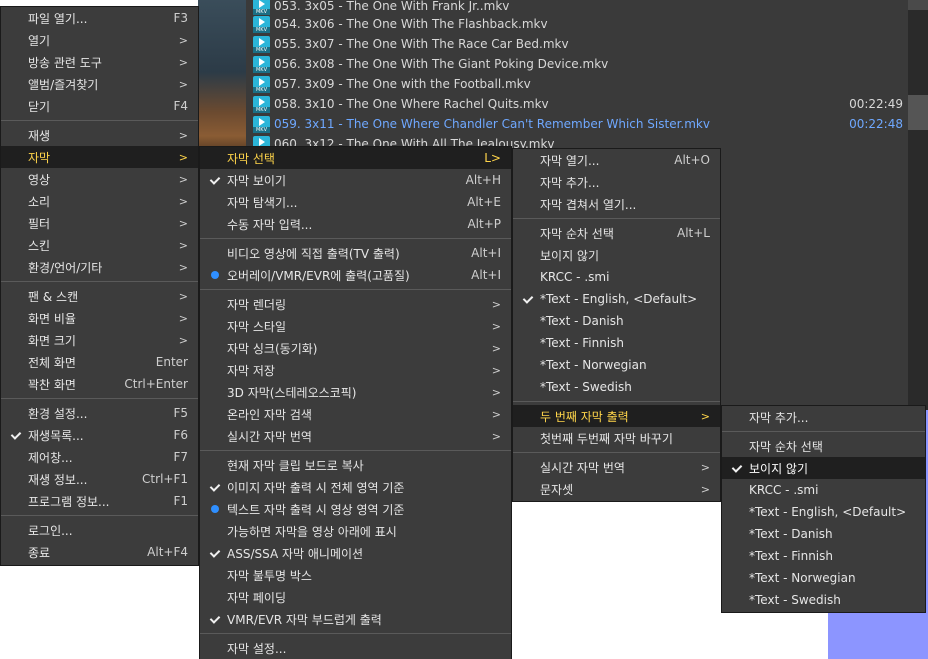 This screenshot has width=928, height=659. What do you see at coordinates (99, 179) in the screenshot?
I see `menu-item-video: 영상 >` at bounding box center [99, 179].